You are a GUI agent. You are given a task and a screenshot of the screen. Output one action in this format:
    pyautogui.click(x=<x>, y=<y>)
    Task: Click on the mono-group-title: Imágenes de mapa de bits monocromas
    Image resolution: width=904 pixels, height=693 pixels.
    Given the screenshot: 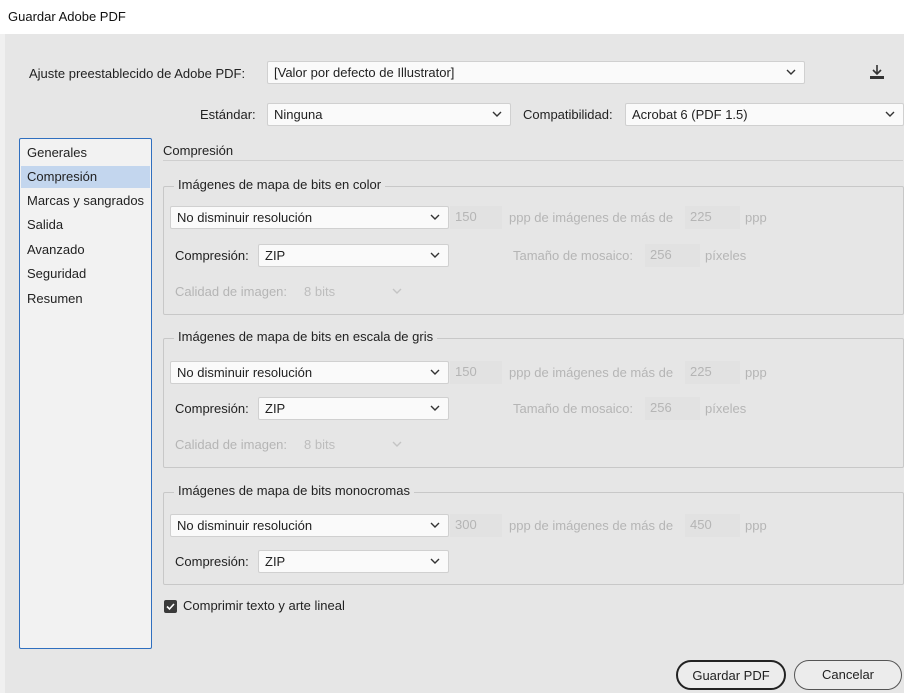 What is the action you would take?
    pyautogui.click(x=294, y=490)
    